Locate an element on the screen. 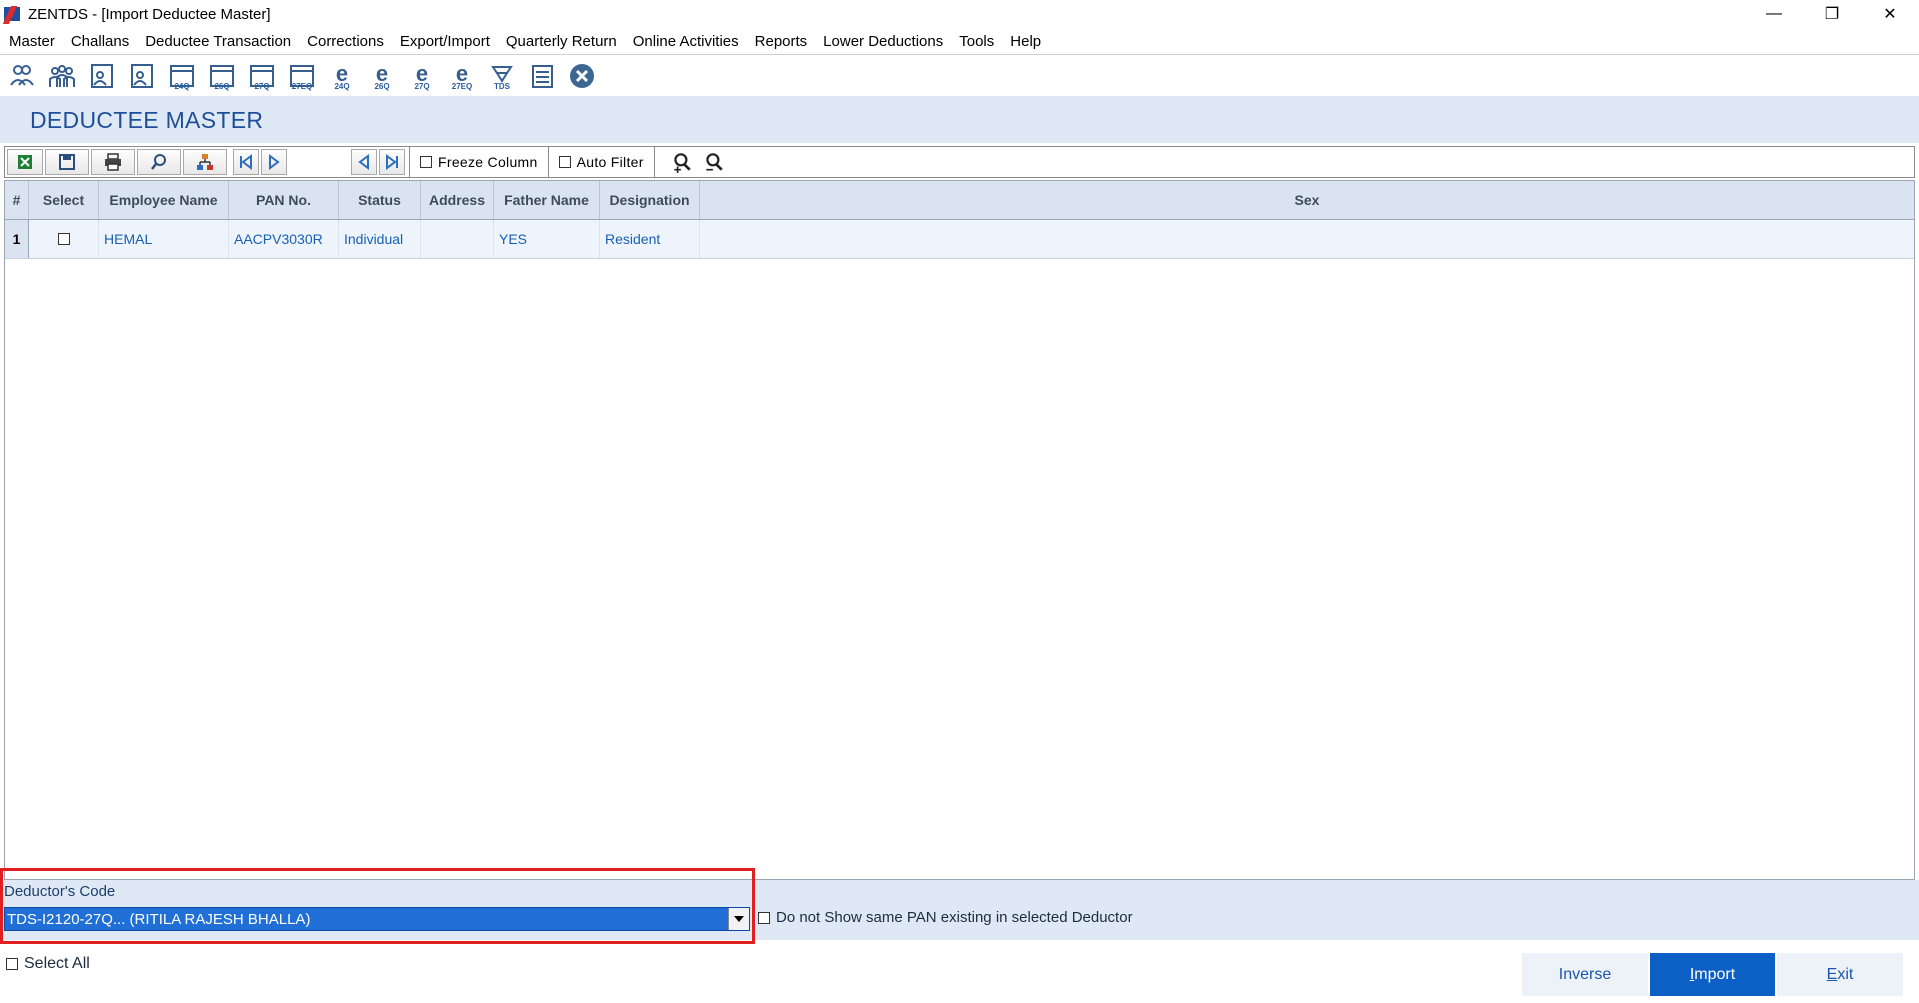 Image resolution: width=1919 pixels, height=1003 pixels. freeze-column-checkbox: Freeze Column is located at coordinates (479, 162).